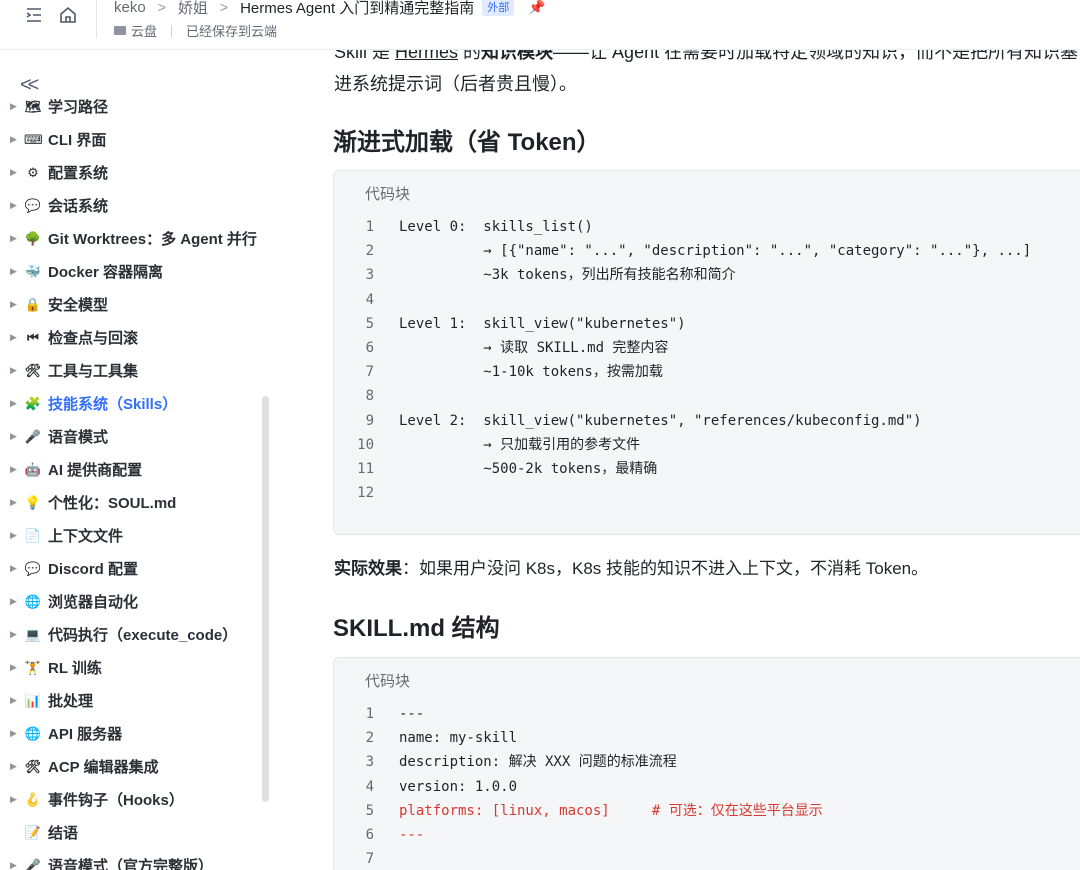  Describe the element at coordinates (517, 56) in the screenshot. I see `intro-bold: 知识模块` at that location.